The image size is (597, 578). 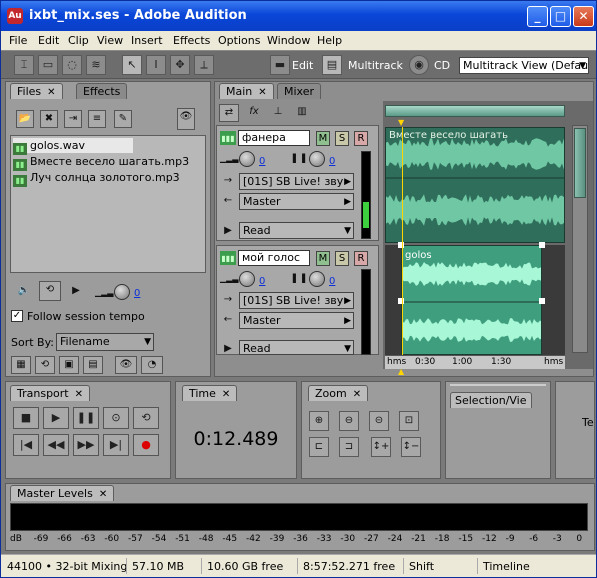 What do you see at coordinates (475, 185) in the screenshot?
I see `clip-track-1: Вместе весело шагать` at bounding box center [475, 185].